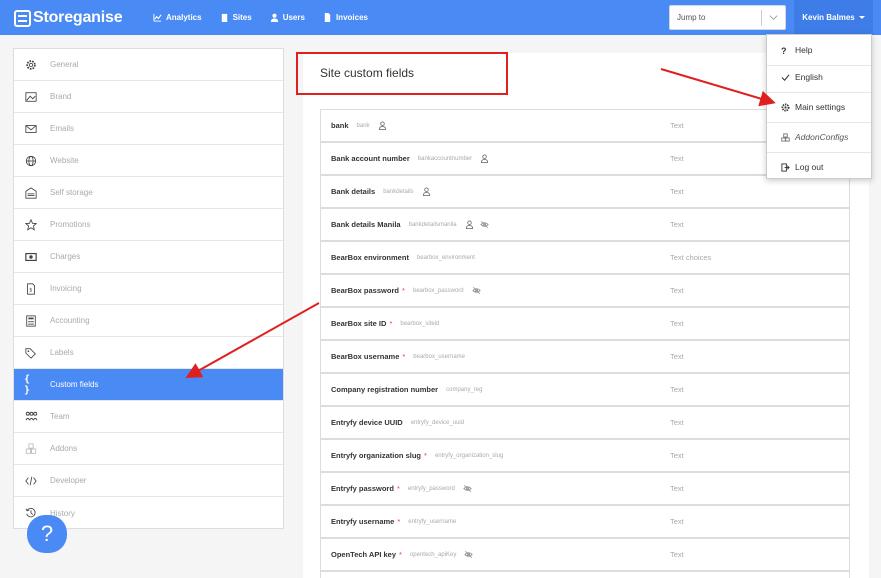 The image size is (881, 578). What do you see at coordinates (437, 422) in the screenshot?
I see `field-code: entryfy_device_uuid` at bounding box center [437, 422].